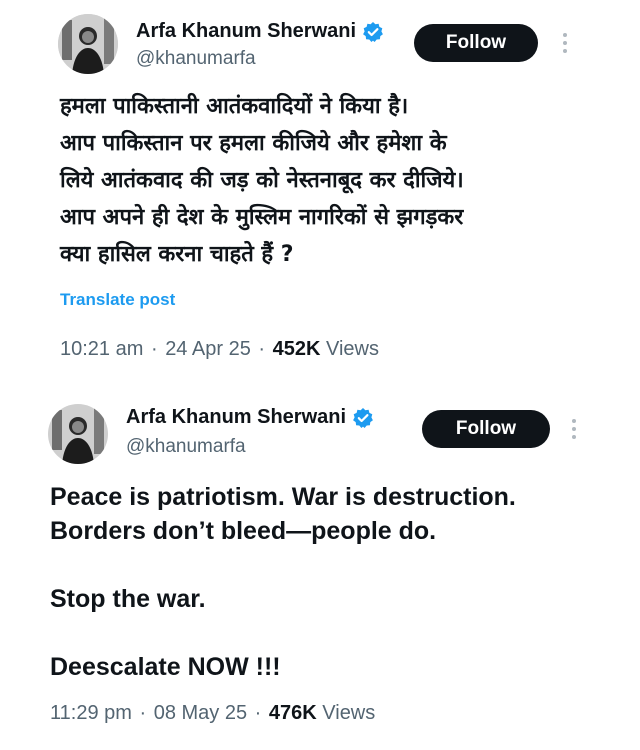 The image size is (640, 750). Describe the element at coordinates (91, 713) in the screenshot. I see `tweet-time: 11:29 pm` at that location.